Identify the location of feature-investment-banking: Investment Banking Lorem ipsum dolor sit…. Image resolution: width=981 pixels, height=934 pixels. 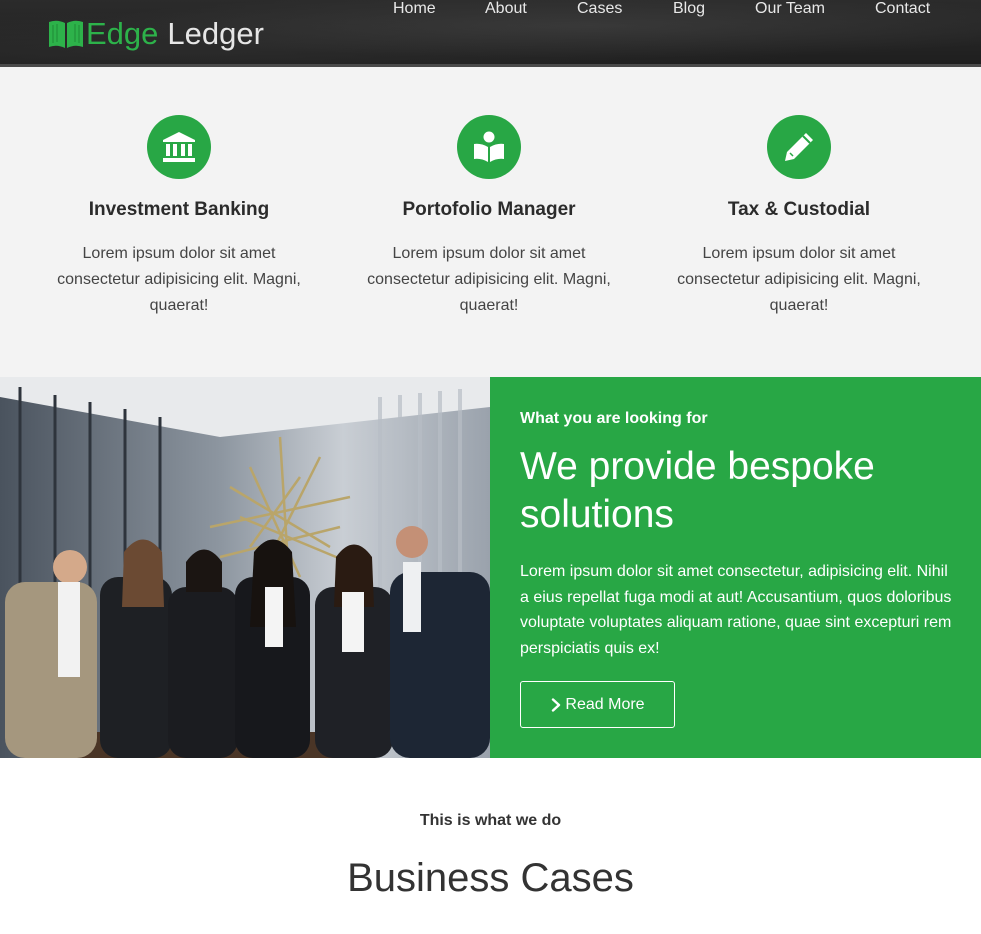
(179, 217).